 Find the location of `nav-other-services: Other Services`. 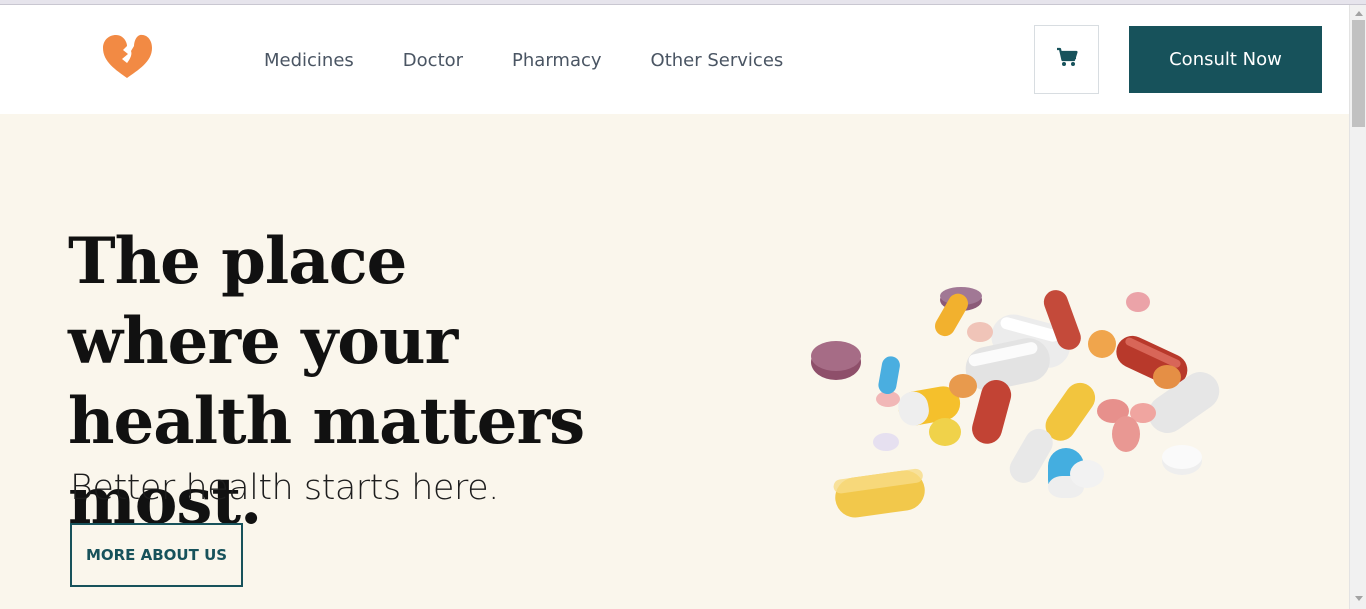

nav-other-services: Other Services is located at coordinates (717, 61).